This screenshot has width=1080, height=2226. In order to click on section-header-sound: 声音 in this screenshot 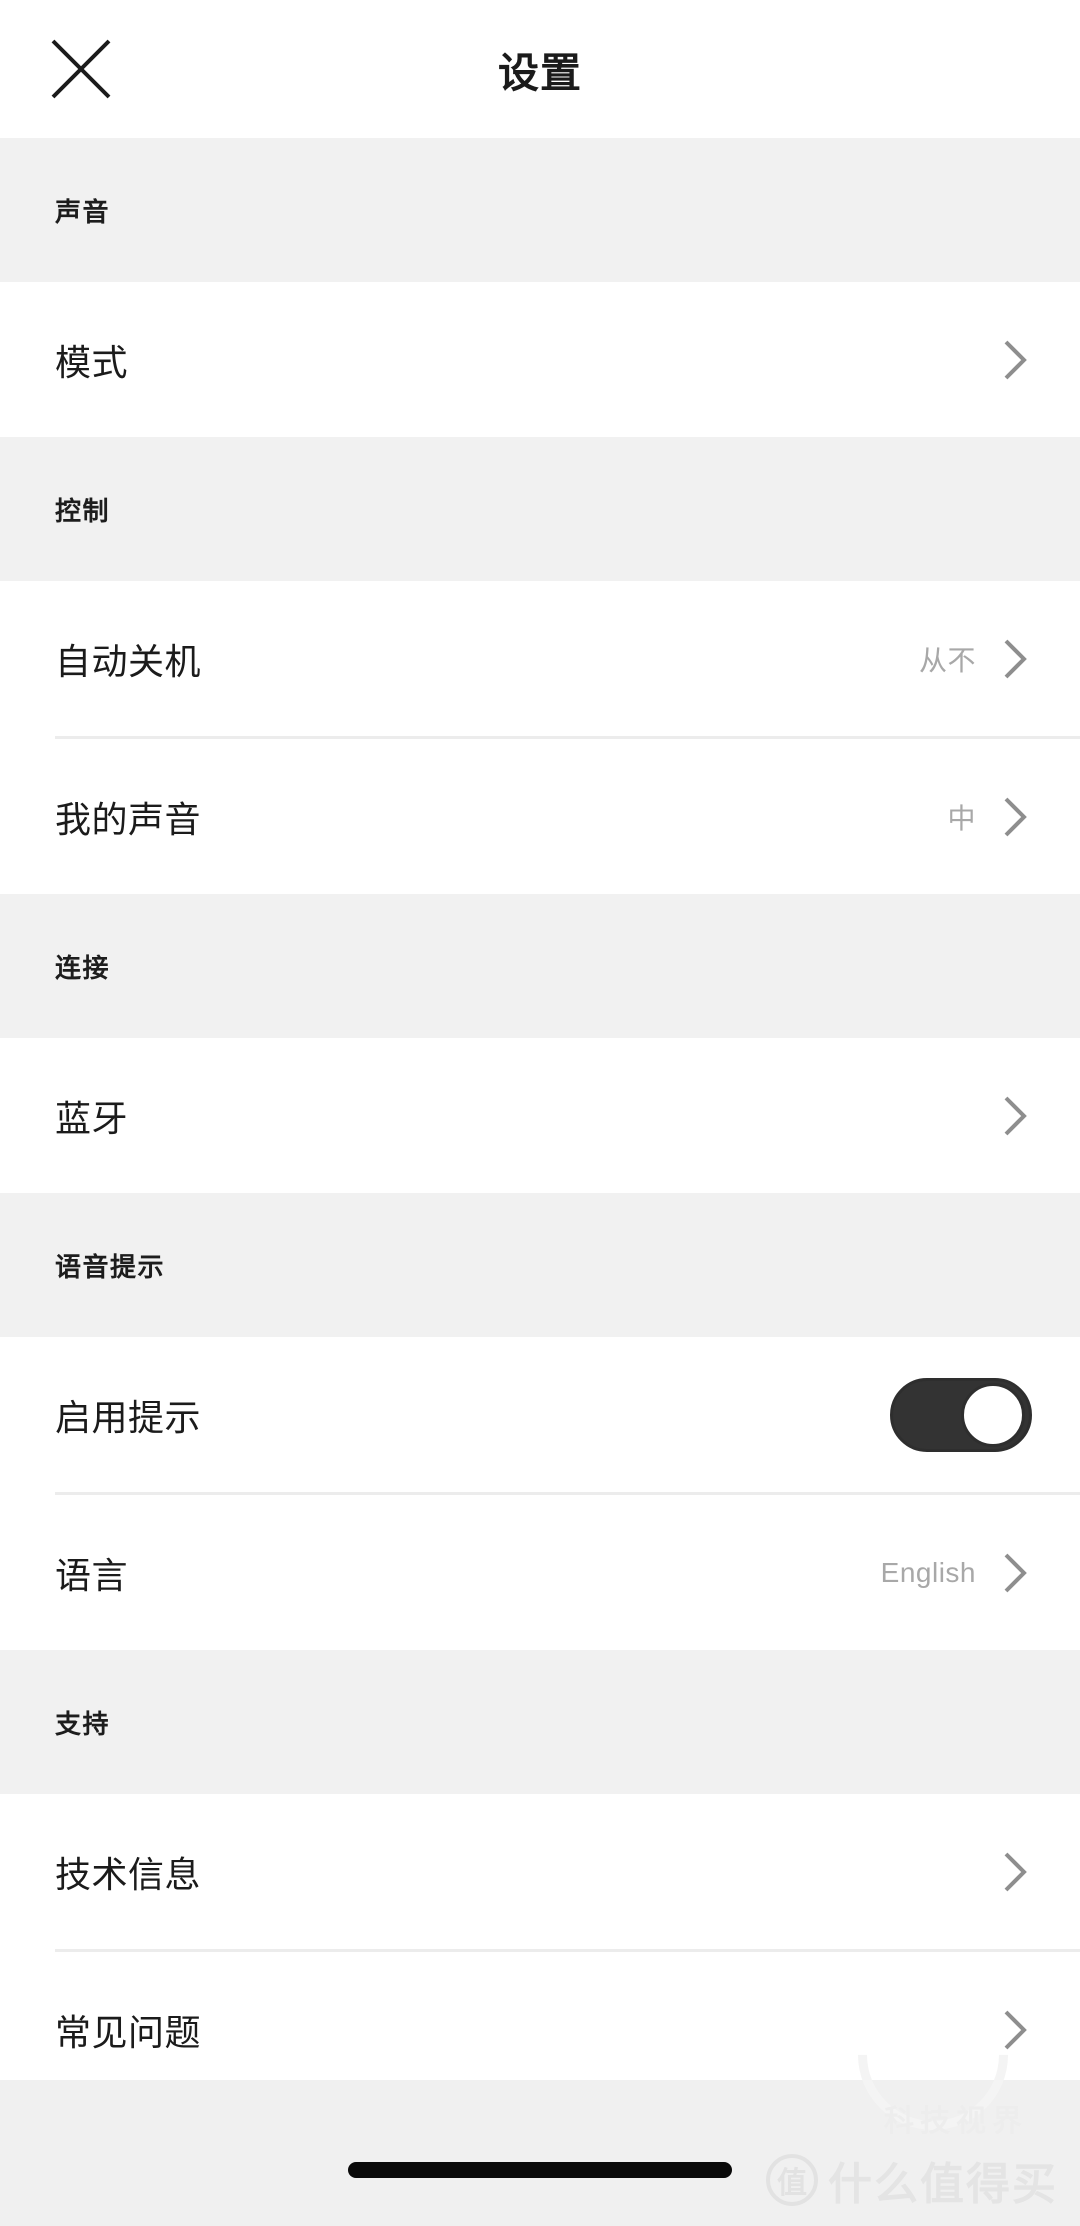, I will do `click(540, 210)`.